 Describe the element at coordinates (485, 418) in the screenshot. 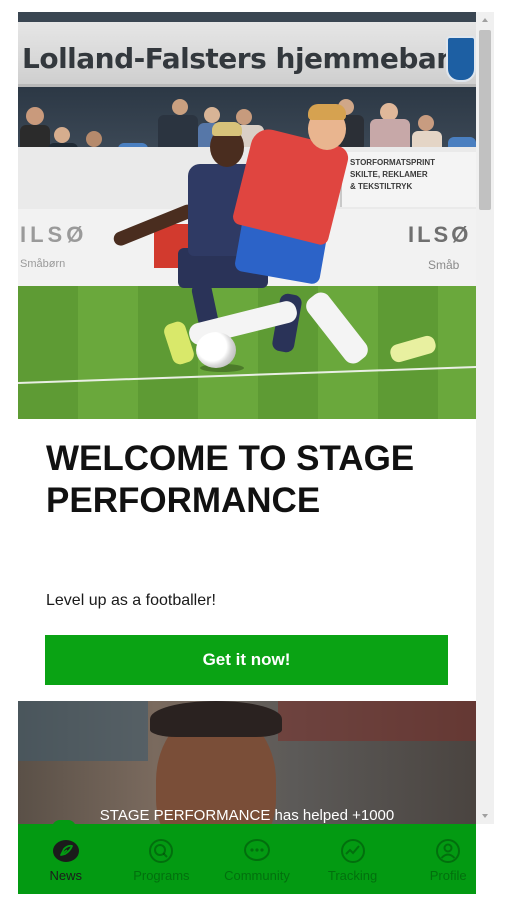

I see `vertical-scrollbar` at that location.